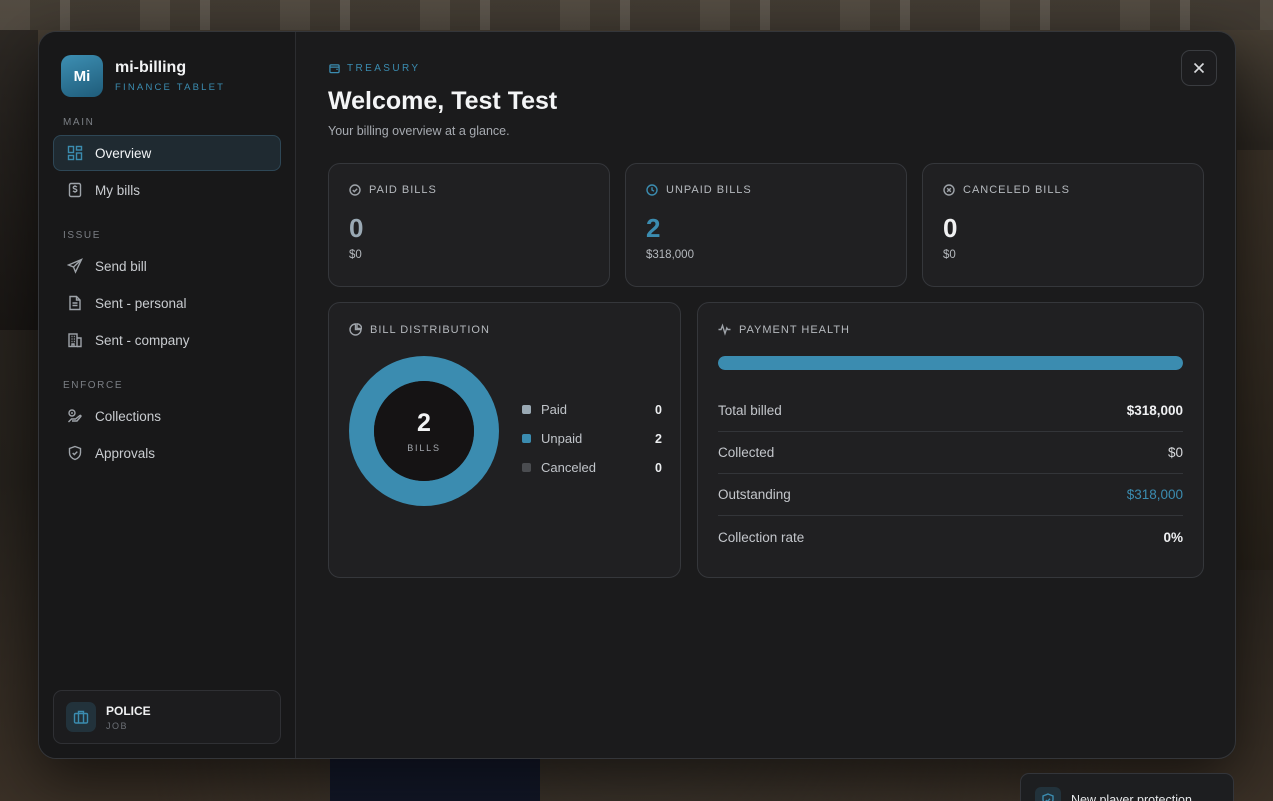 The image size is (1273, 801). I want to click on summary-row-collection-rate: Collection rate 0%, so click(950, 537).